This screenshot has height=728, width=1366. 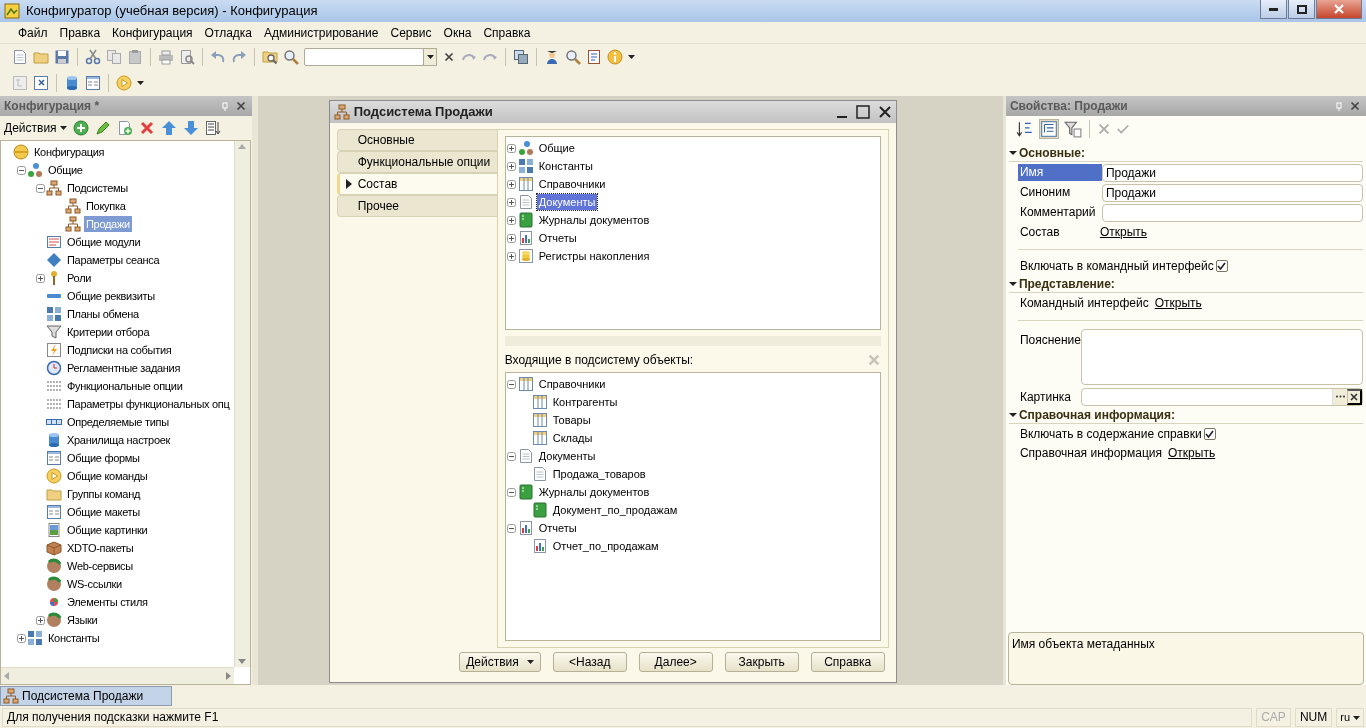 I want to click on printer-icon, so click(x=166, y=57).